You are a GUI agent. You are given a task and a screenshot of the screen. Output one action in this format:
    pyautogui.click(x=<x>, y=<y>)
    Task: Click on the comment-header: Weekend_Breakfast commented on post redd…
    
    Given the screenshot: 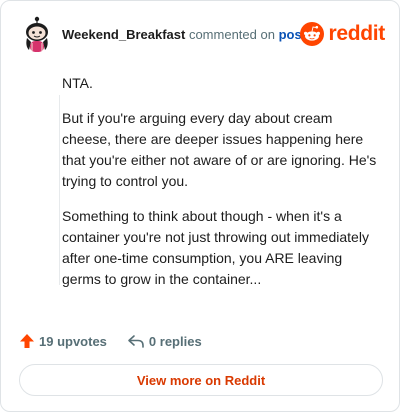 What is the action you would take?
    pyautogui.click(x=203, y=34)
    